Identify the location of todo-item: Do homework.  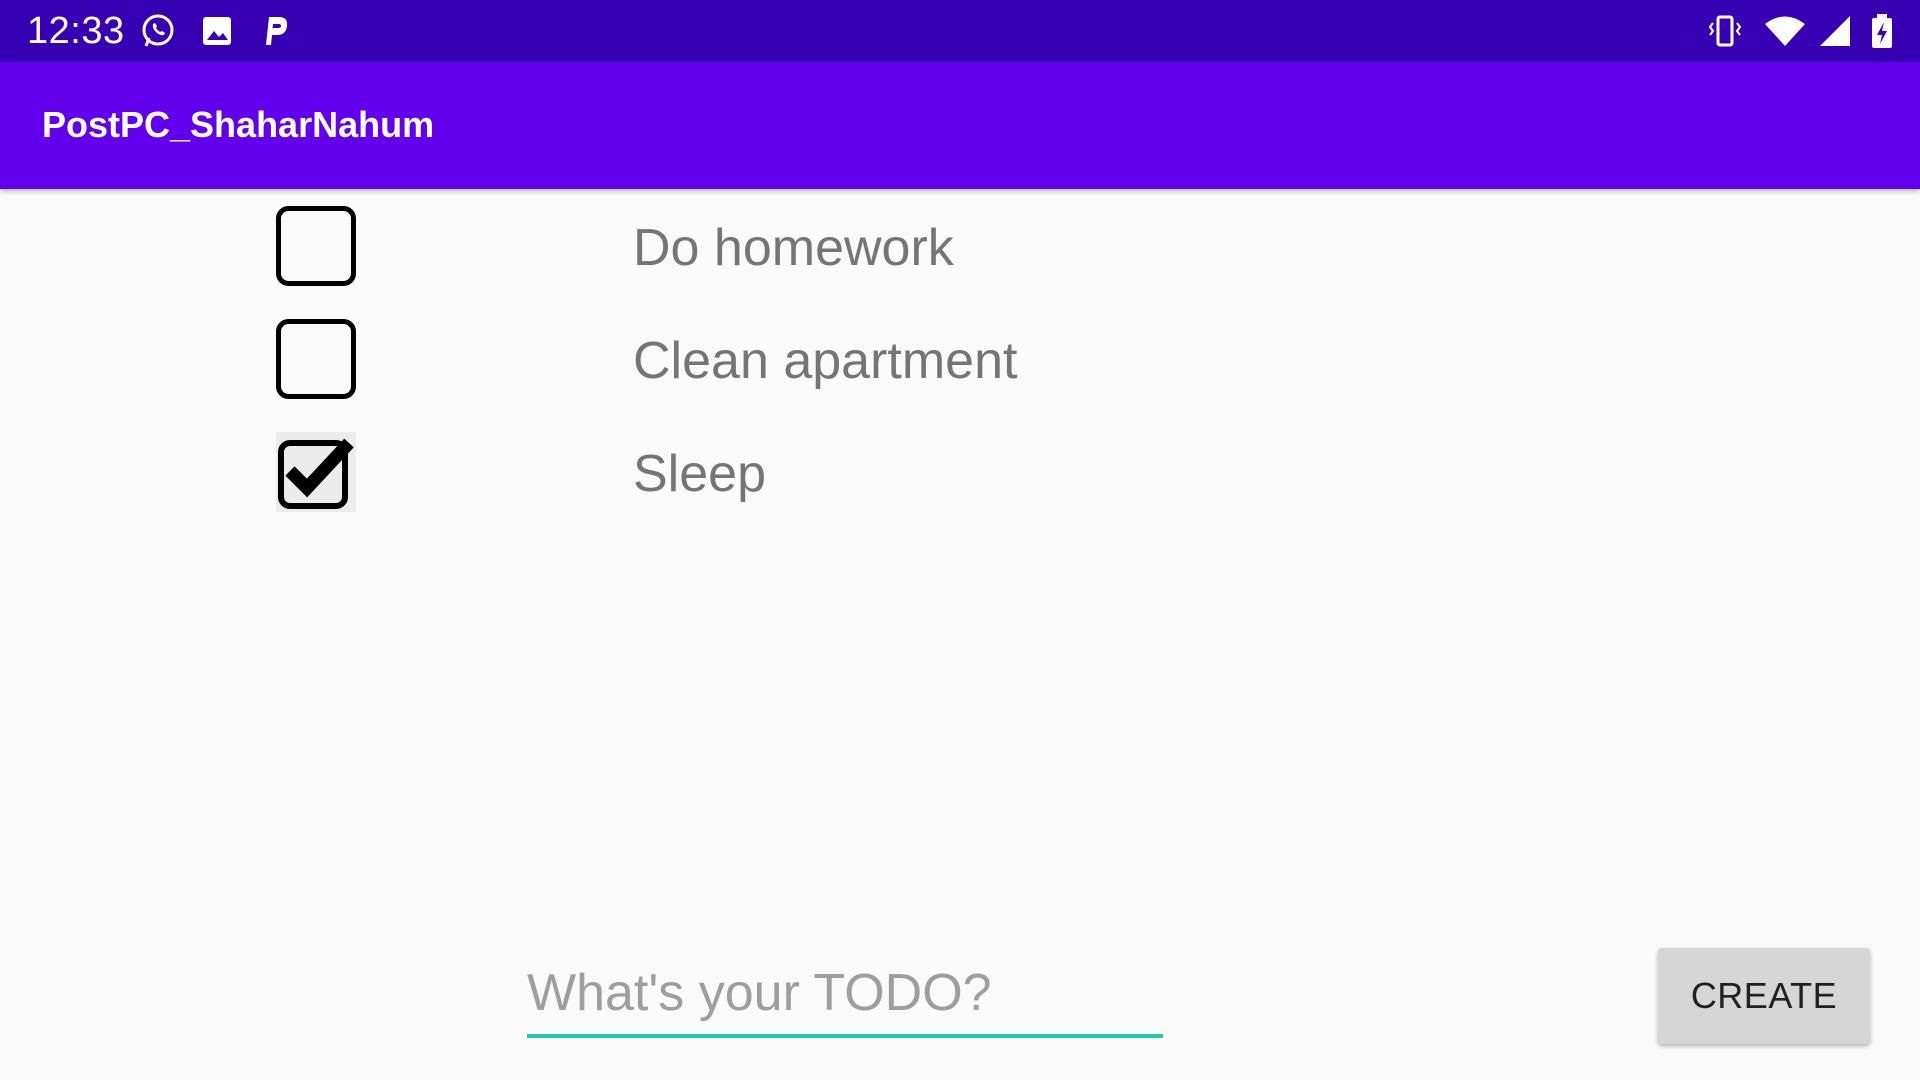
(960, 246).